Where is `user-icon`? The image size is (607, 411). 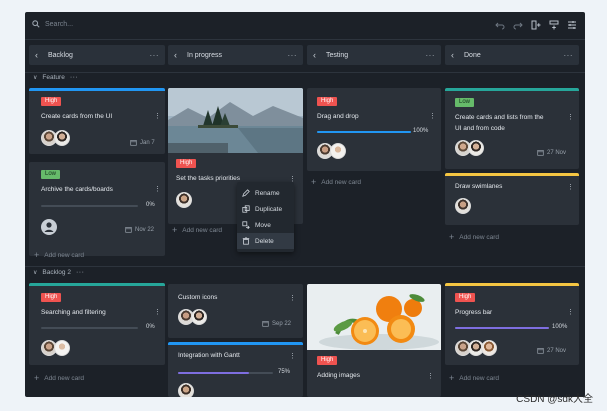 user-icon is located at coordinates (49, 227).